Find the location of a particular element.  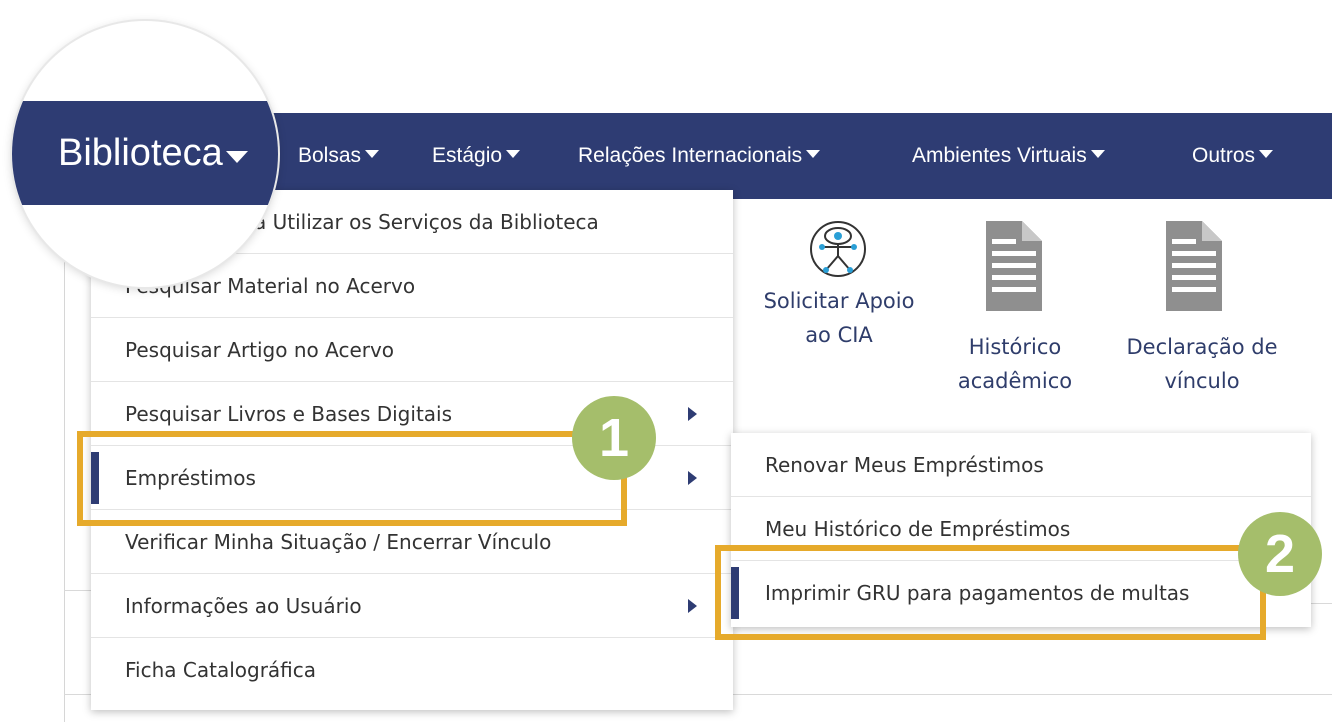

nav-relacoes-internacionais: Relações Internacionais is located at coordinates (699, 156).